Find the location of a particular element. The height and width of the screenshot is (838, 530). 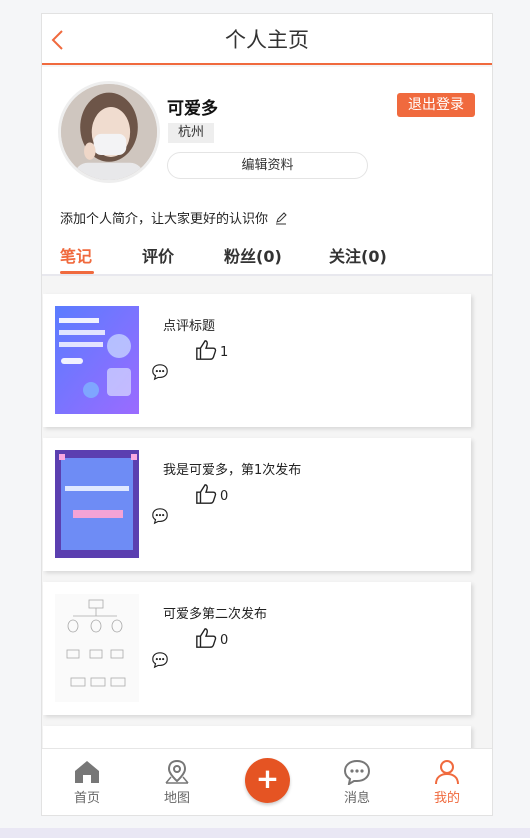

nav-mine: 我的 is located at coordinates (447, 782).